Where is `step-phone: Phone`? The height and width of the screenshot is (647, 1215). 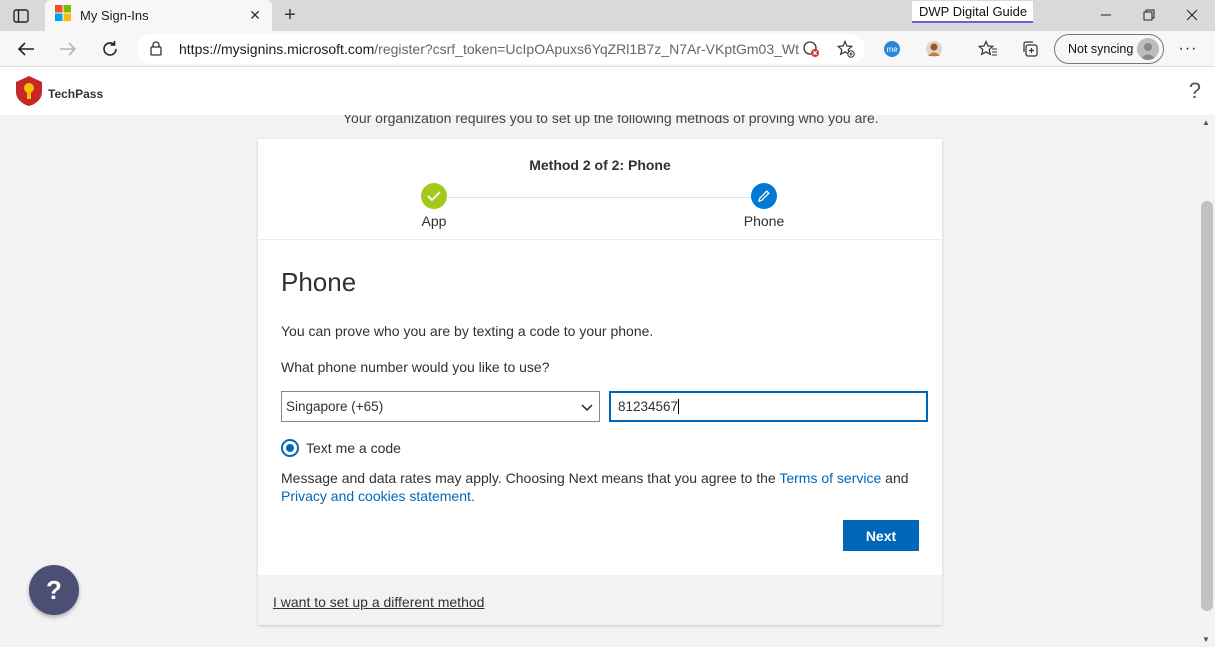 step-phone: Phone is located at coordinates (764, 206).